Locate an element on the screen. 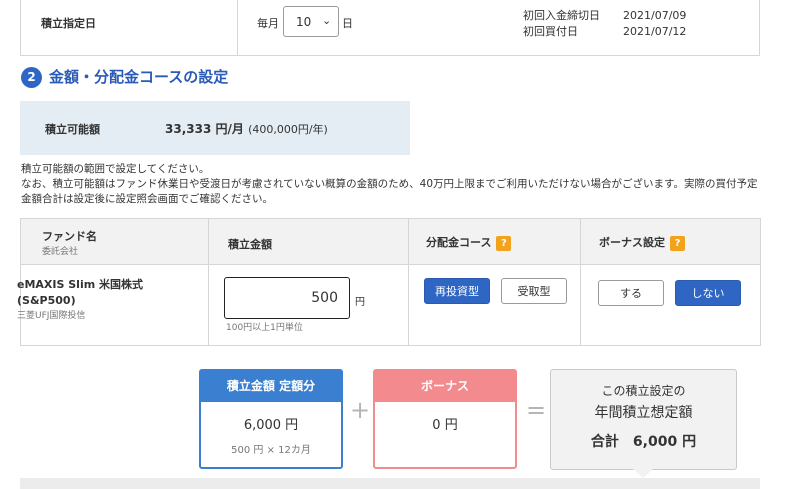 This screenshot has width=800, height=489. bonus-card-header: ボーナス is located at coordinates (445, 386).